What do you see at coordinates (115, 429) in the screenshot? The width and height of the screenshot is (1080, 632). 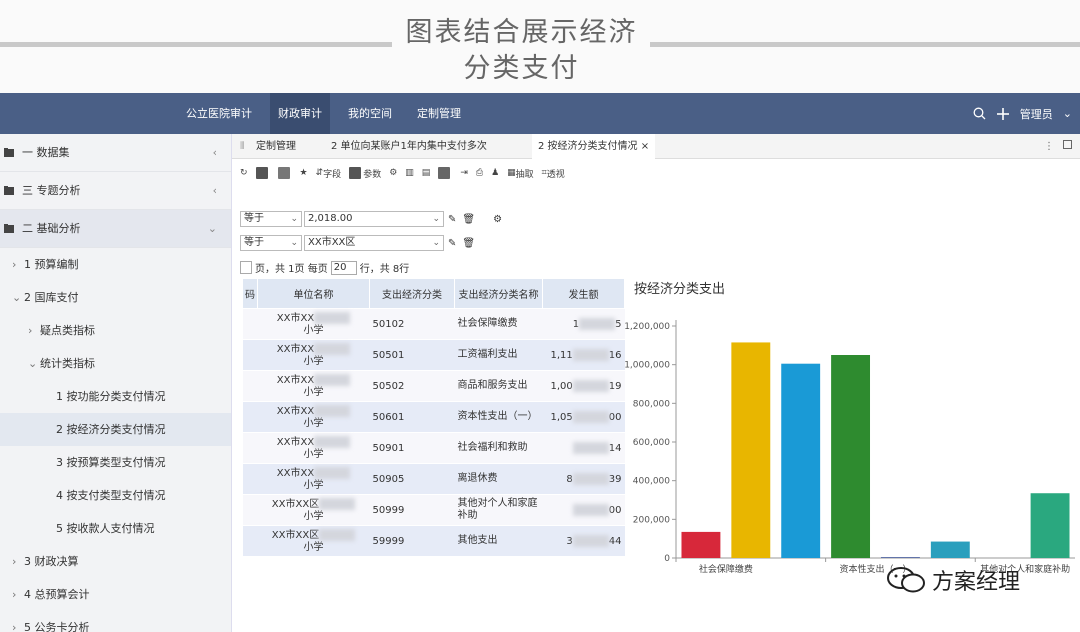 I see `sidebar-item-by-economic: 2 按经济分类支付情况` at bounding box center [115, 429].